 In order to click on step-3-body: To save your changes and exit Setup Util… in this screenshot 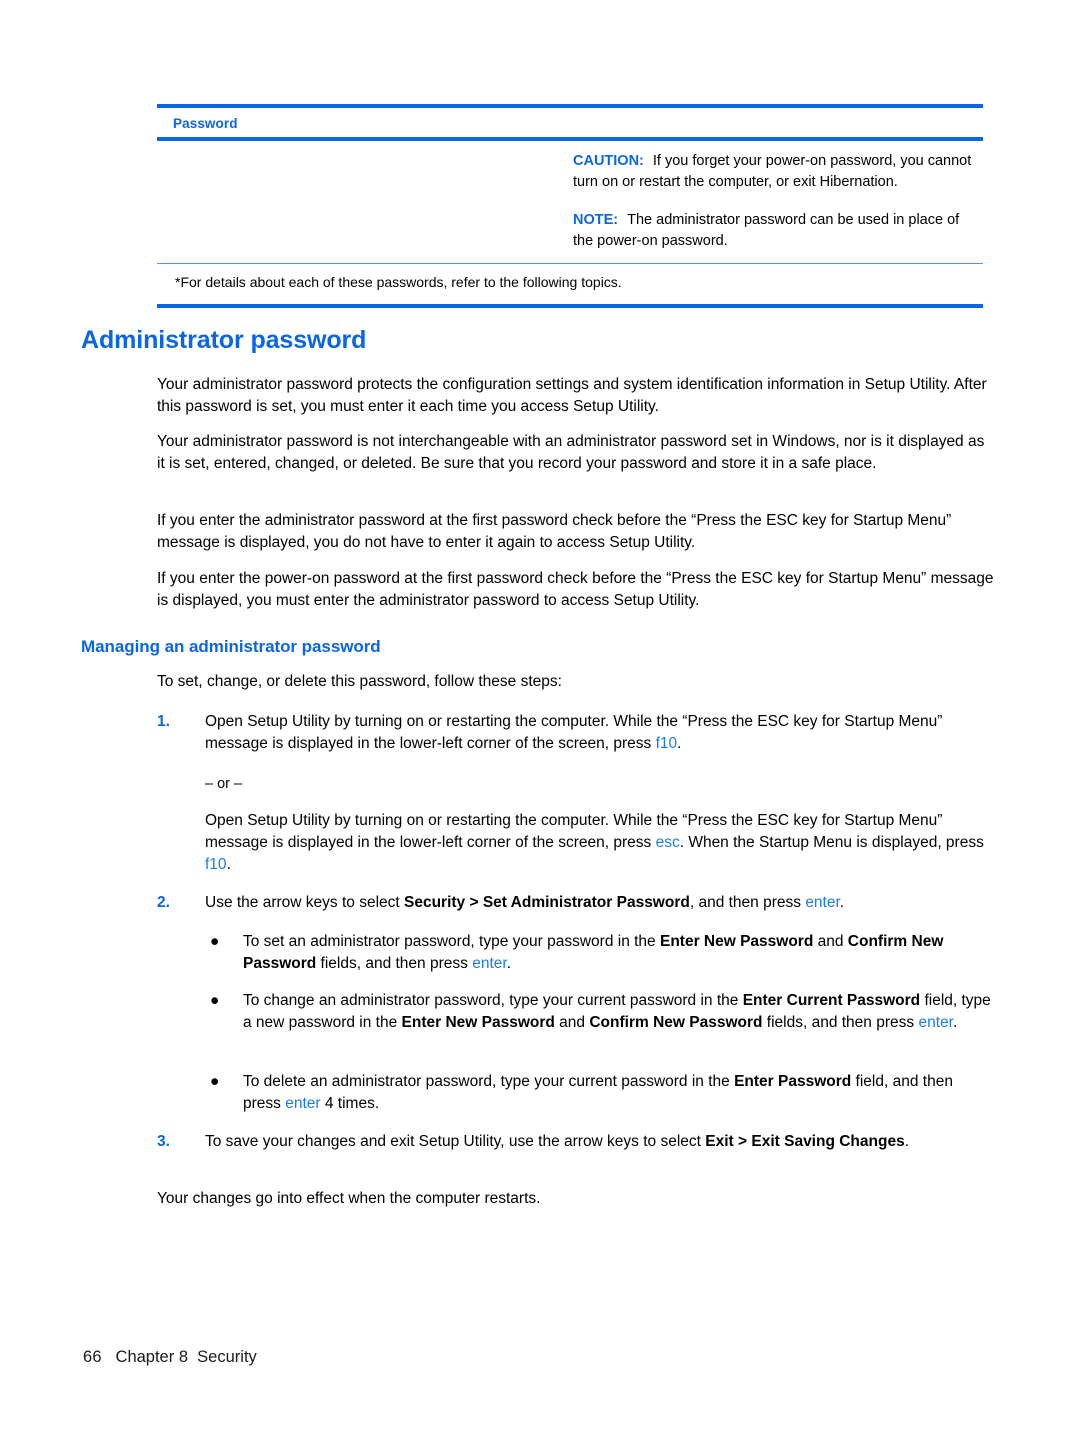, I will do `click(600, 1142)`.